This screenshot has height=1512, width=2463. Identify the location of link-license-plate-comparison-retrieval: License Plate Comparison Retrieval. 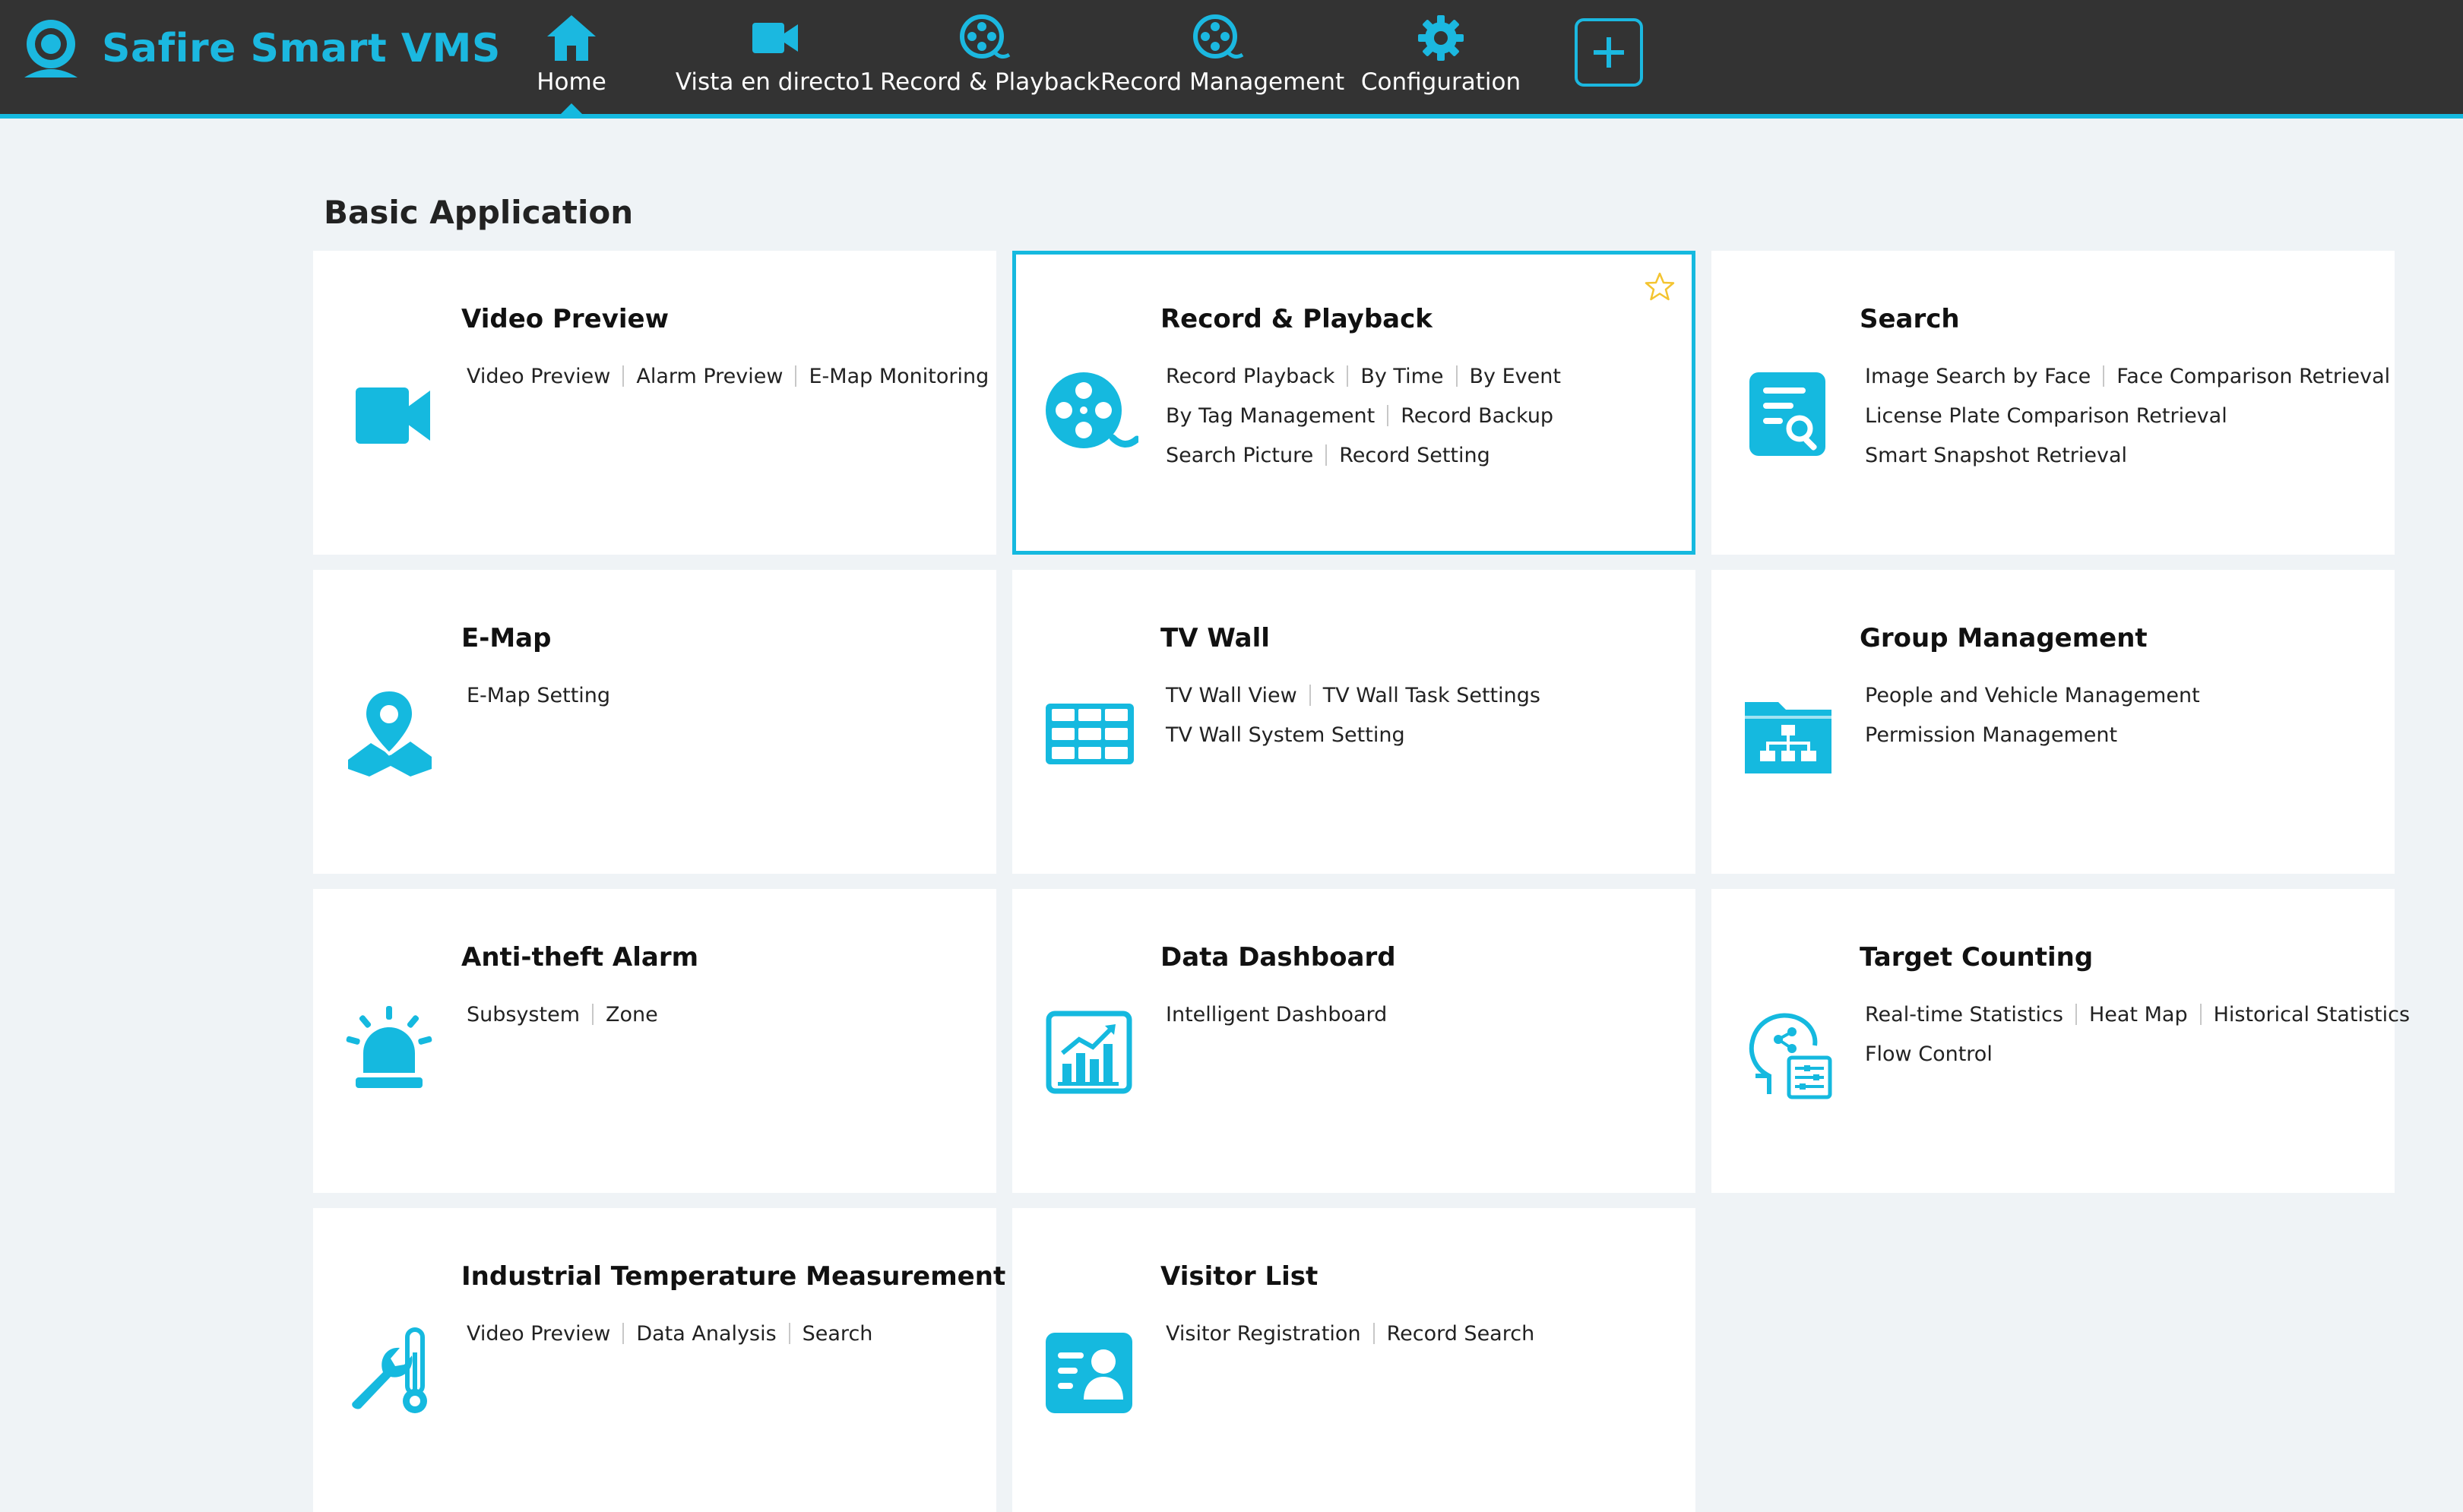
(2046, 416).